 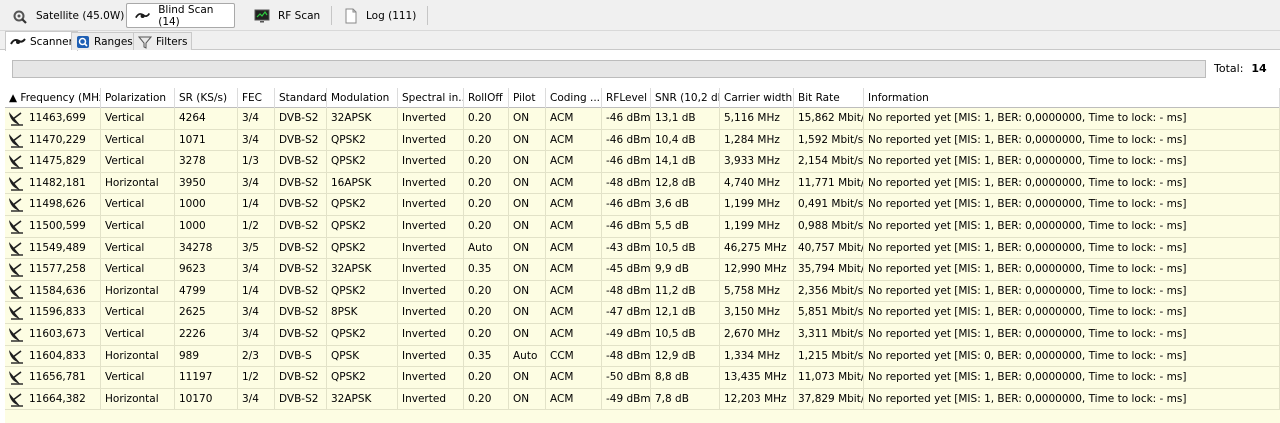 I want to click on cell-rolloff: 0.20, so click(x=486, y=313).